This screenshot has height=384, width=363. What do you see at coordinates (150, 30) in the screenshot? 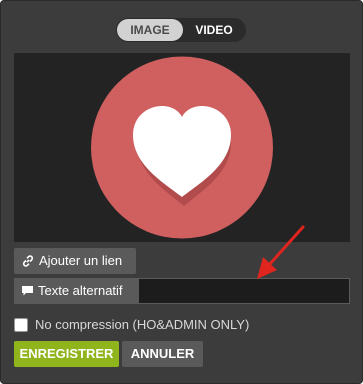
I see `tab-image: IMAGE` at bounding box center [150, 30].